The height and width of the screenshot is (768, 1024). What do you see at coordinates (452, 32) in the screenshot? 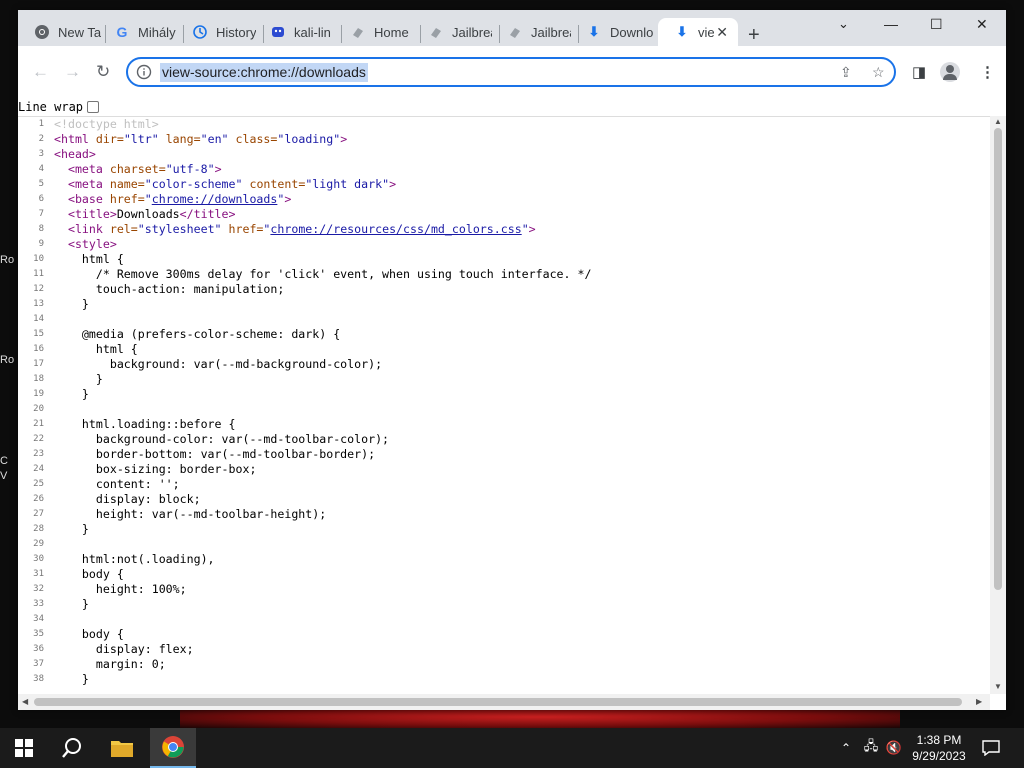
I see `tab-jailbreak-1: Jailbrea` at bounding box center [452, 32].